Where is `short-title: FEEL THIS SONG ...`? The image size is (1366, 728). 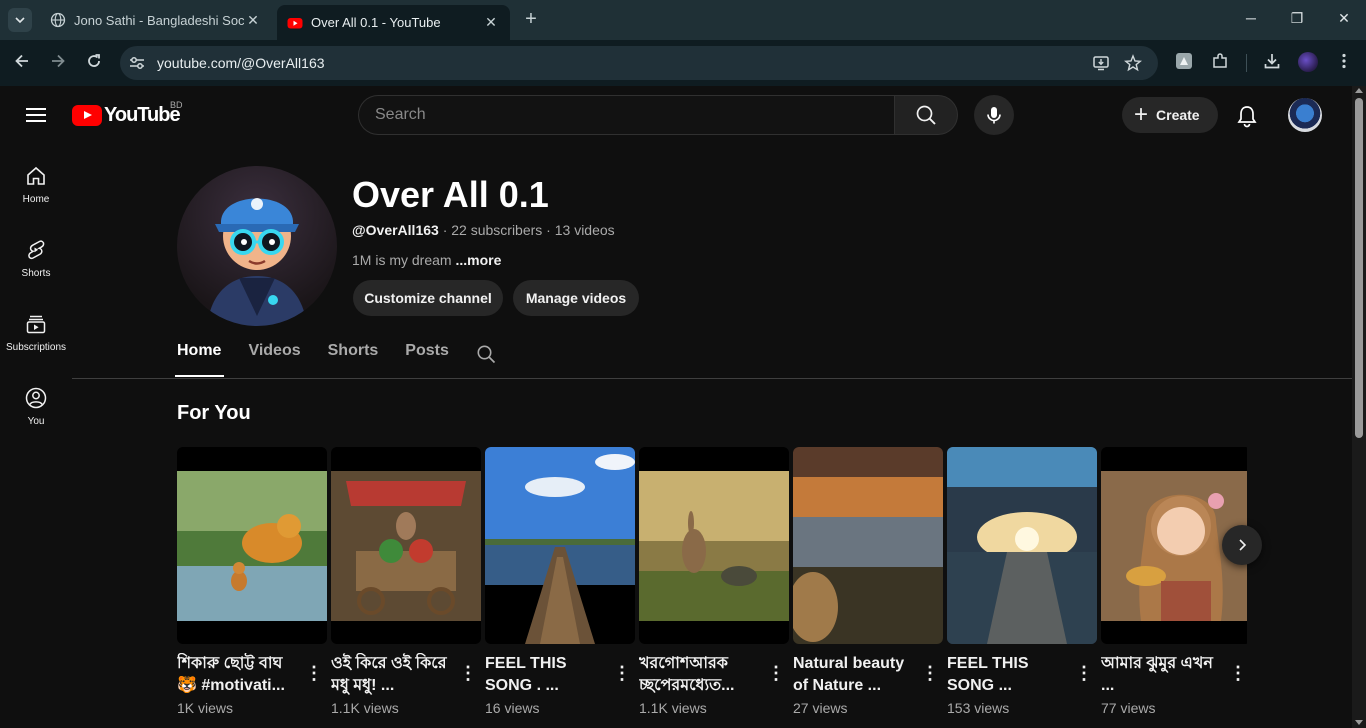
short-title: FEEL THIS SONG ... is located at coordinates (1008, 675).